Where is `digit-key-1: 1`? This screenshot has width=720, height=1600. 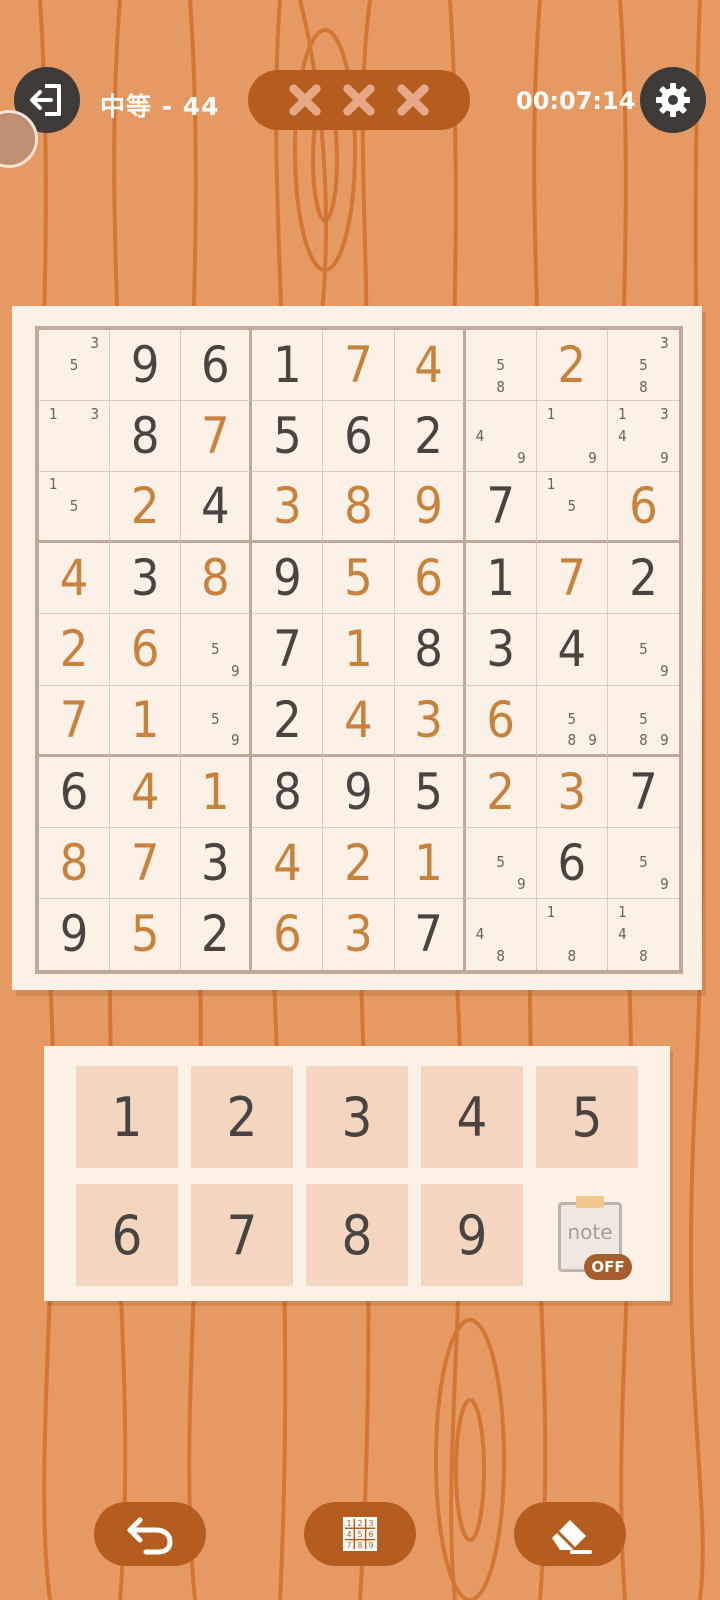 digit-key-1: 1 is located at coordinates (127, 1117).